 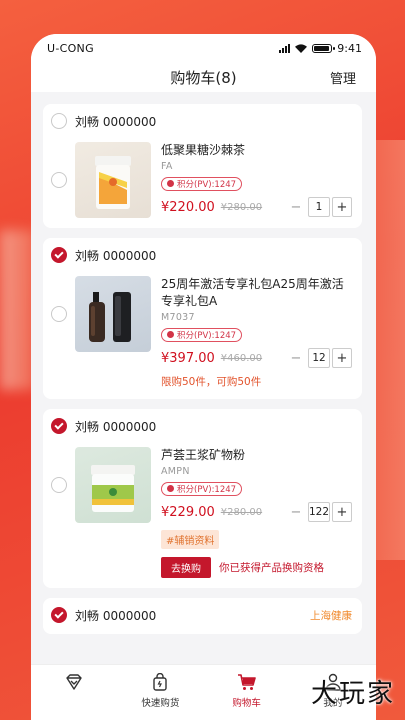 What do you see at coordinates (74, 692) in the screenshot?
I see `tab-home` at bounding box center [74, 692].